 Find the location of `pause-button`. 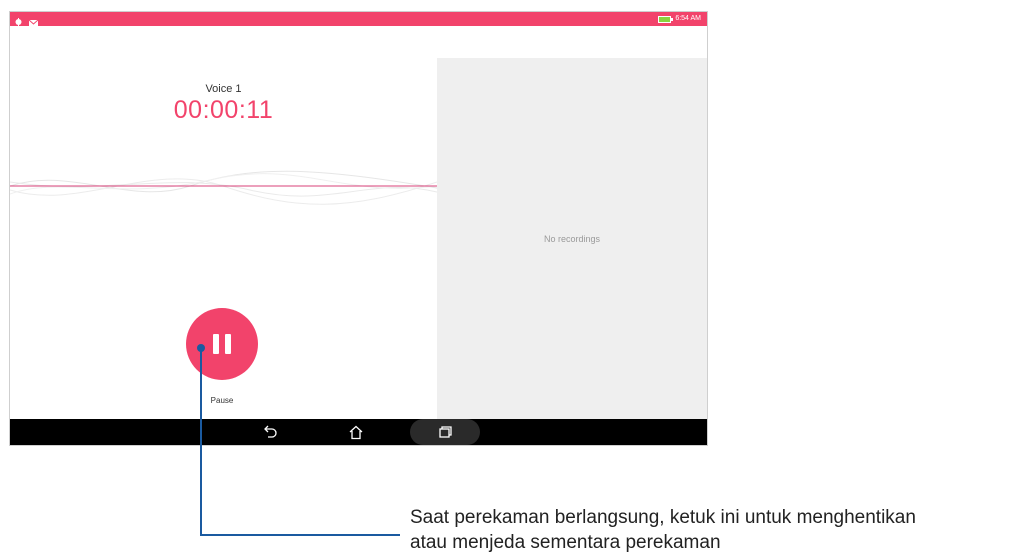

pause-button is located at coordinates (222, 344).